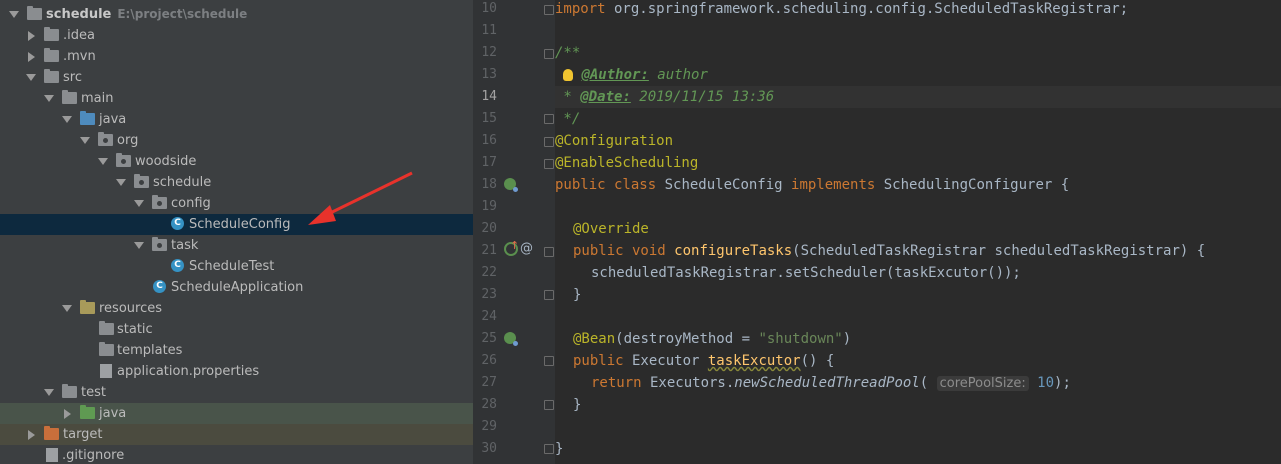 The image size is (1281, 464). I want to click on tree-item-application-properties: application.properties, so click(236, 371).